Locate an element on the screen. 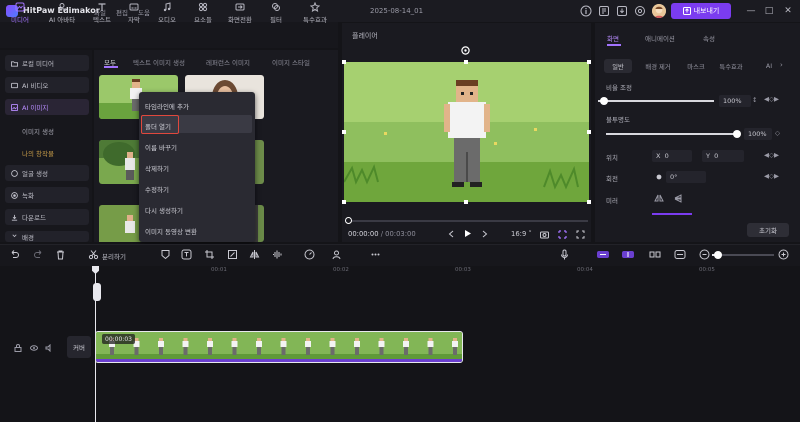 This screenshot has width=800, height=422. menu-item-delete: 삭제하기 is located at coordinates (157, 168).